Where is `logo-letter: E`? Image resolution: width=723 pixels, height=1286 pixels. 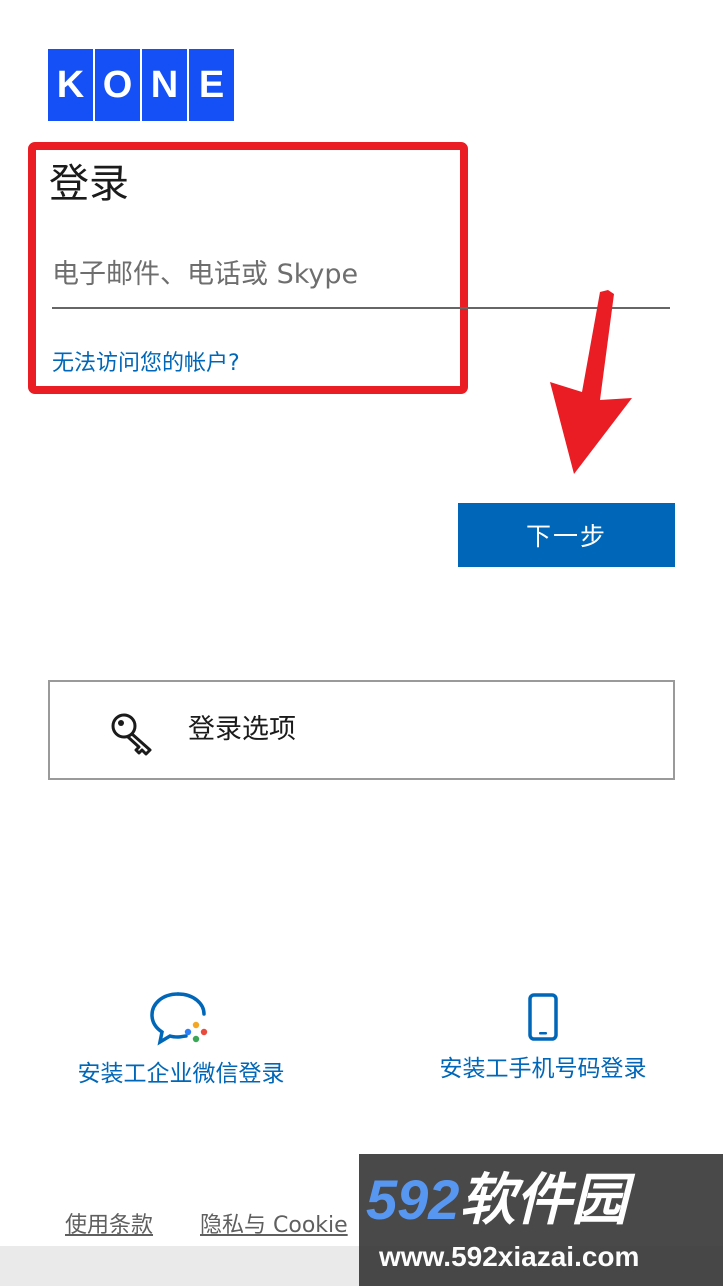
logo-letter: E is located at coordinates (211, 85).